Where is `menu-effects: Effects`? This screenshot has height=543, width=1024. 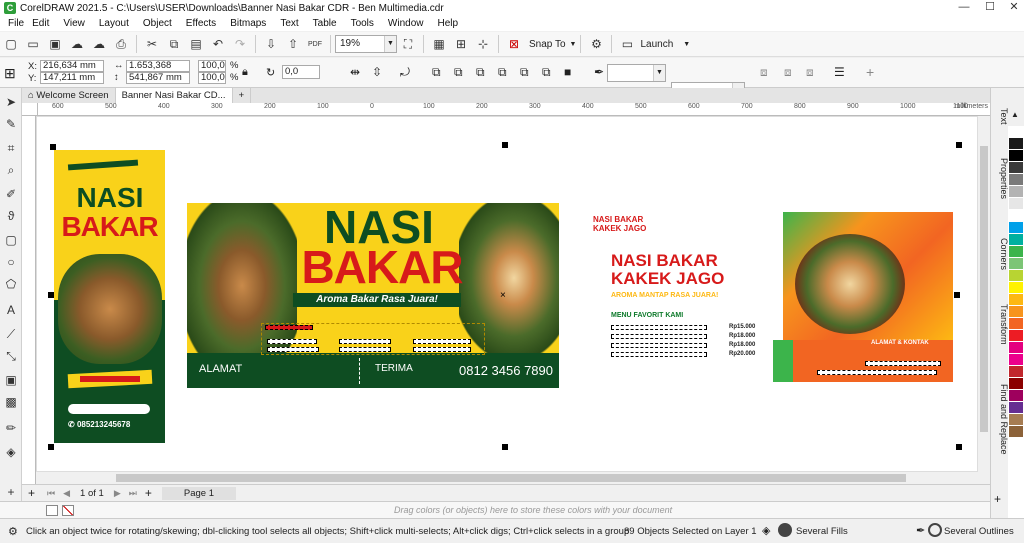 menu-effects: Effects is located at coordinates (201, 23).